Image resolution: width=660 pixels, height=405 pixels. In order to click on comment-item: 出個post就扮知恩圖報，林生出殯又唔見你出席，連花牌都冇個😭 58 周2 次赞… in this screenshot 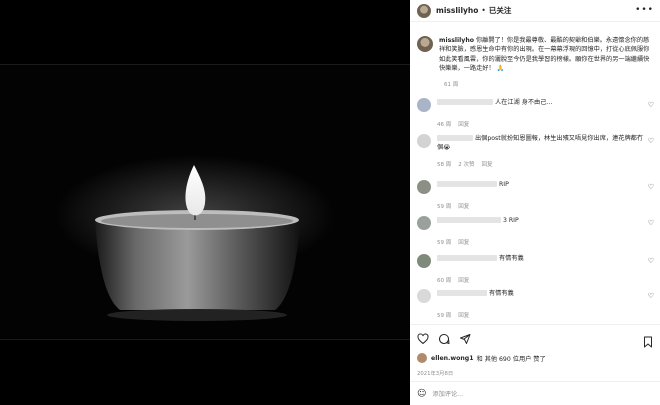, I will do `click(538, 151)`.